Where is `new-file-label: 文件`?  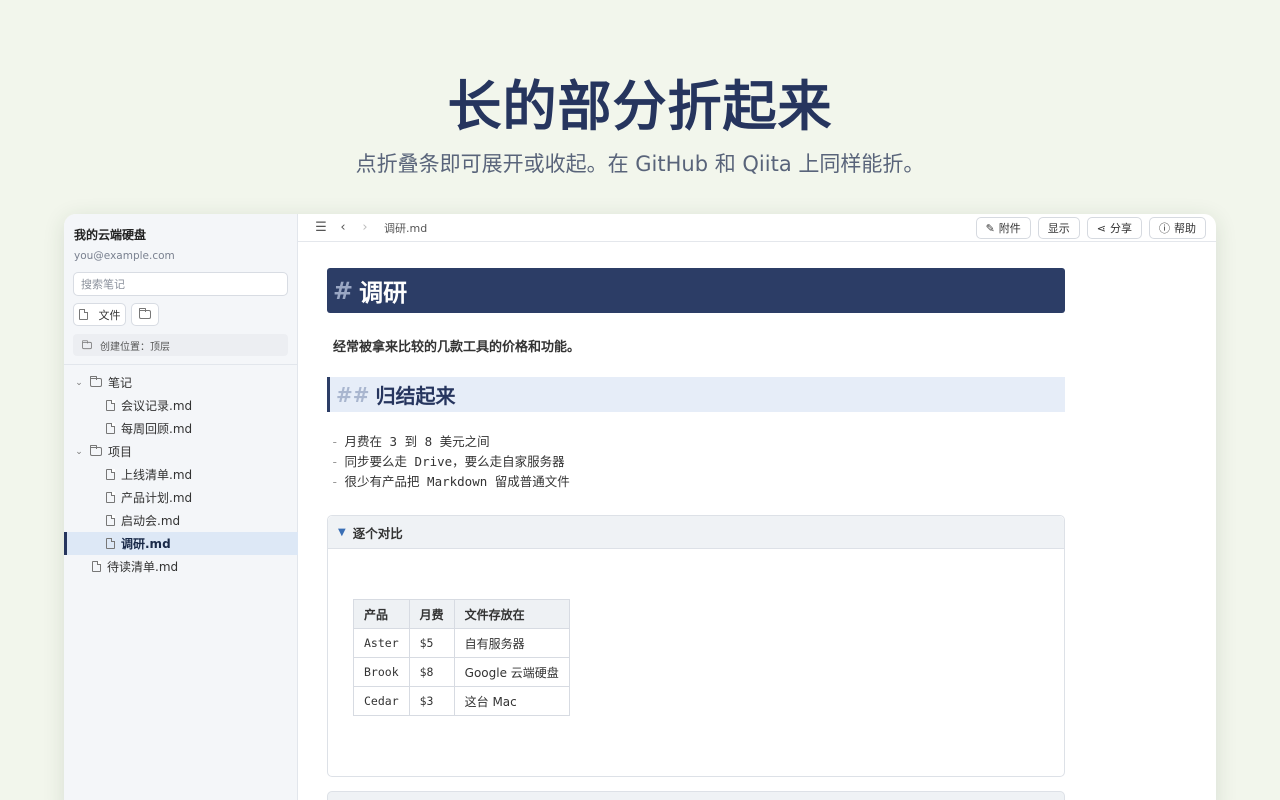
new-file-label: 文件 is located at coordinates (109, 315).